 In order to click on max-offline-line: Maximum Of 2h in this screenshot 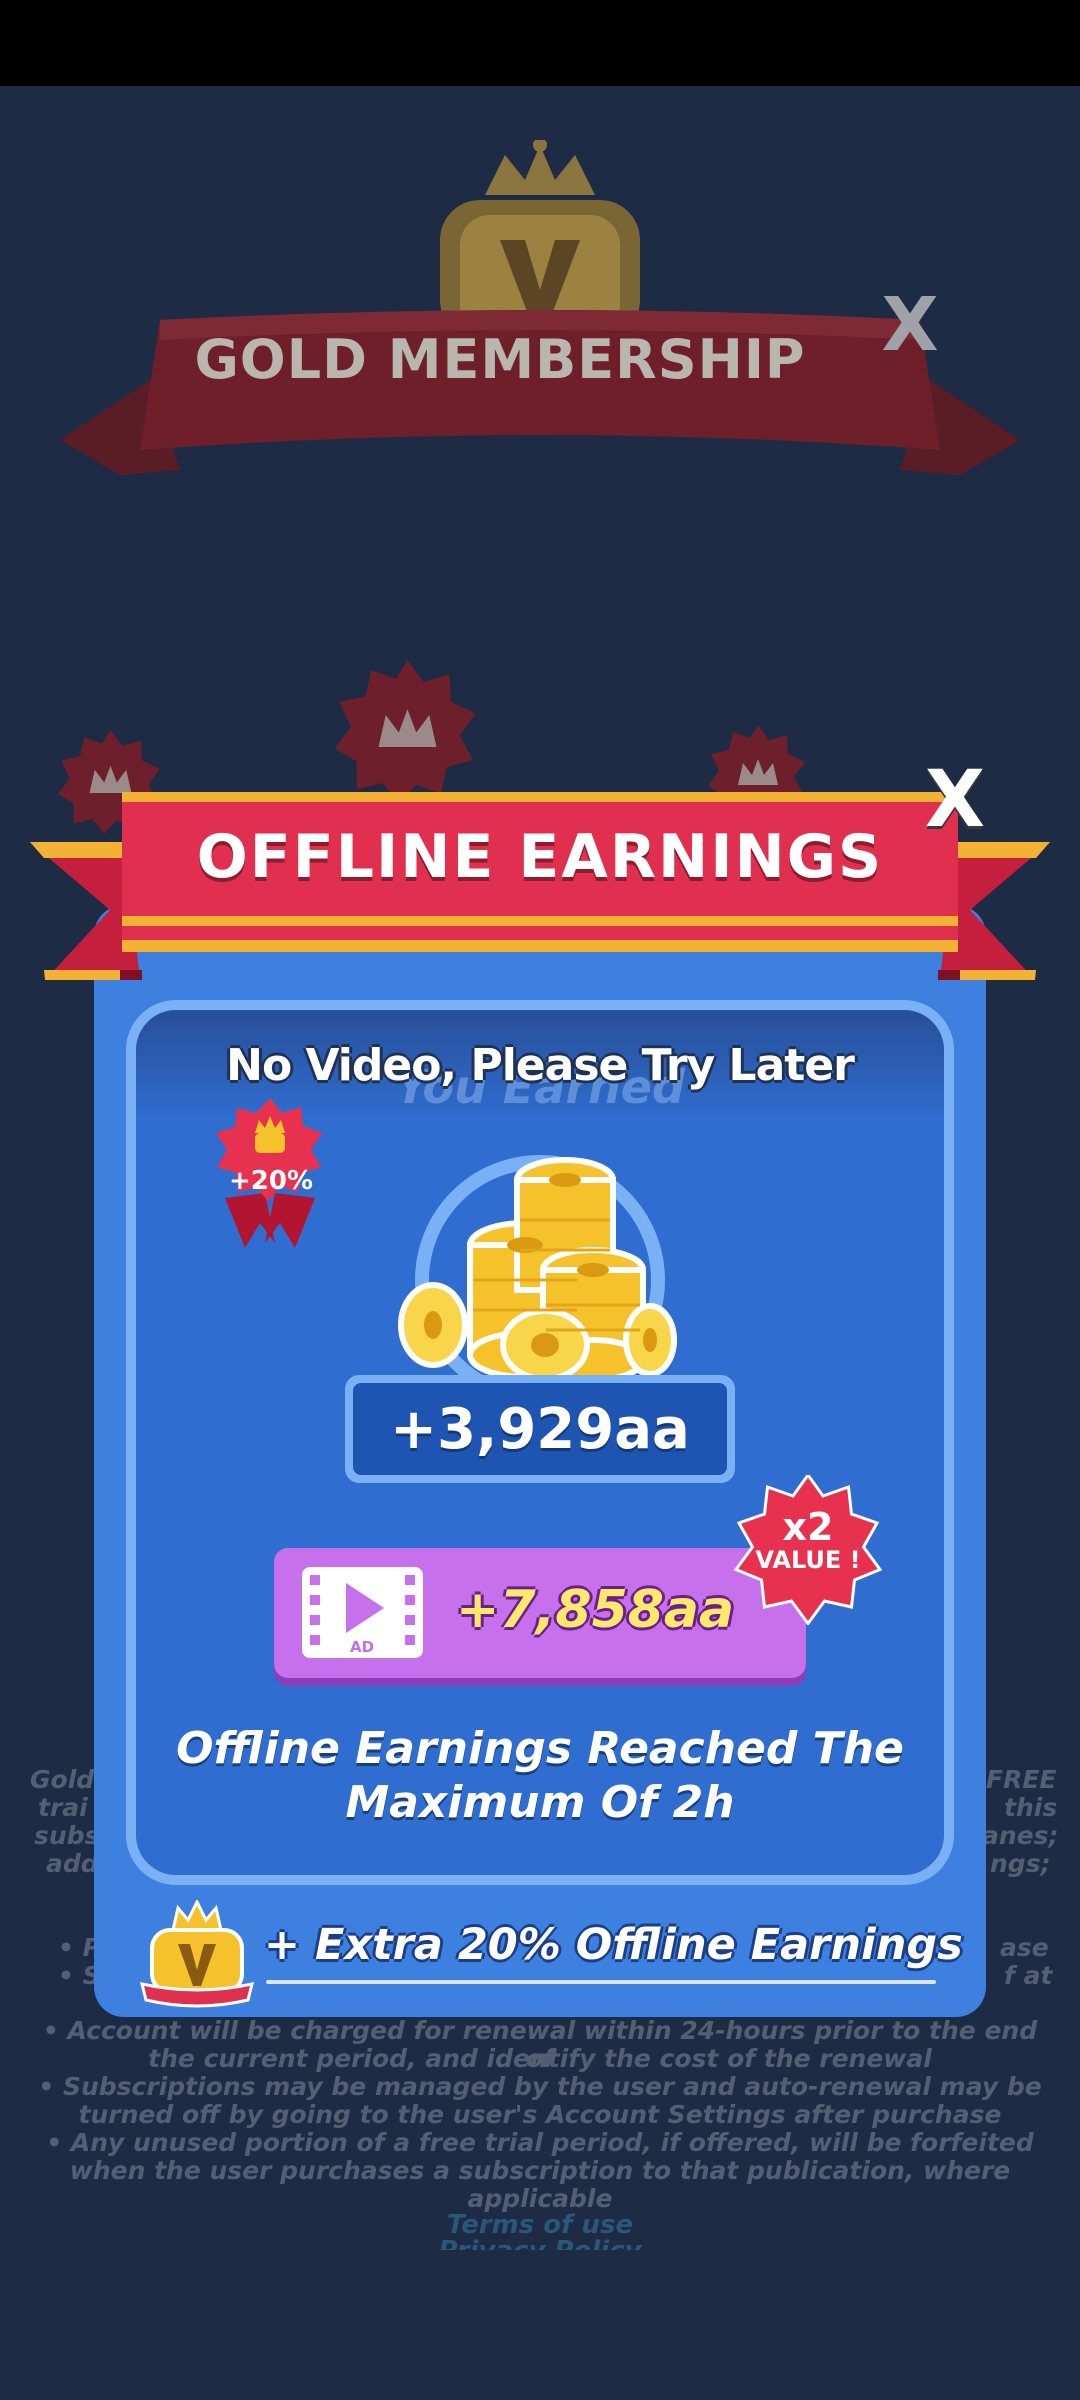, I will do `click(540, 1802)`.